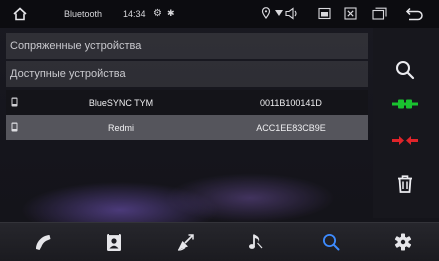 The image size is (439, 261). Describe the element at coordinates (406, 123) in the screenshot. I see `action-panel` at that location.